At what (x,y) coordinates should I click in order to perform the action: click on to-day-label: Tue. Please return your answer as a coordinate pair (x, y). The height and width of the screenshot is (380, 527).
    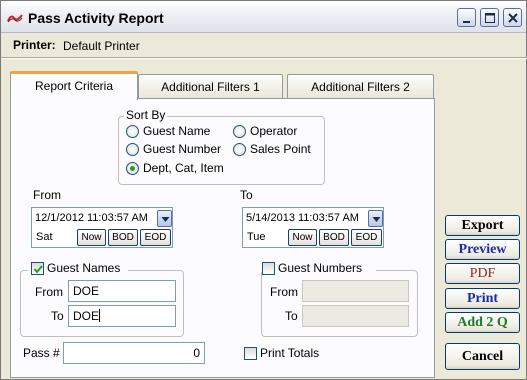
    Looking at the image, I should click on (256, 237).